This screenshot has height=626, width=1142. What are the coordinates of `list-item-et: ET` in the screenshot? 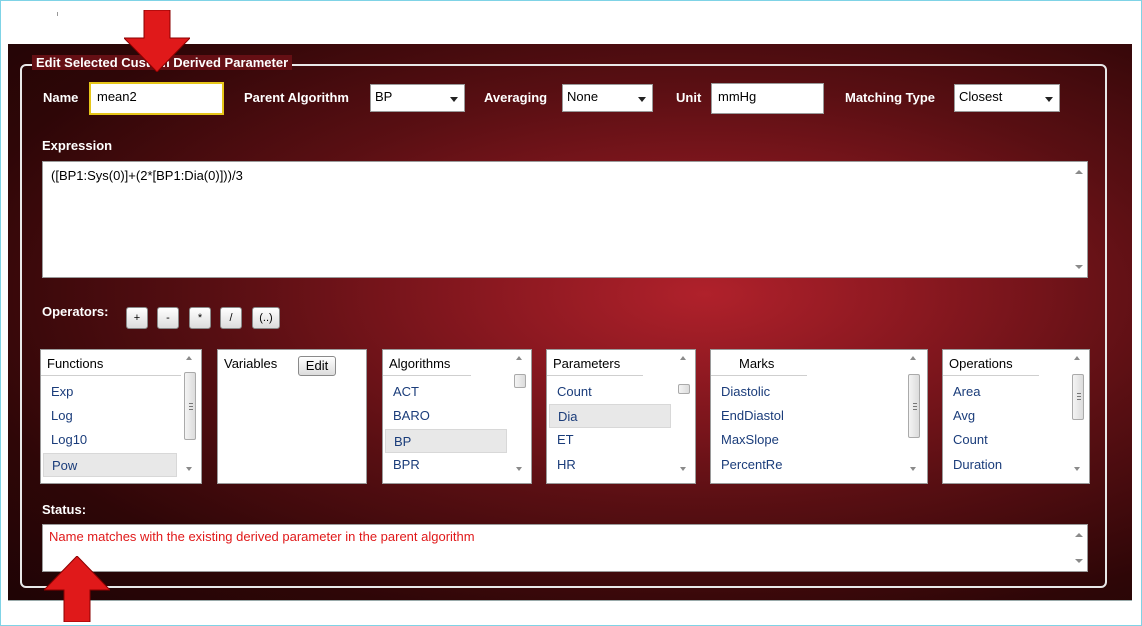 It's located at (610, 440).